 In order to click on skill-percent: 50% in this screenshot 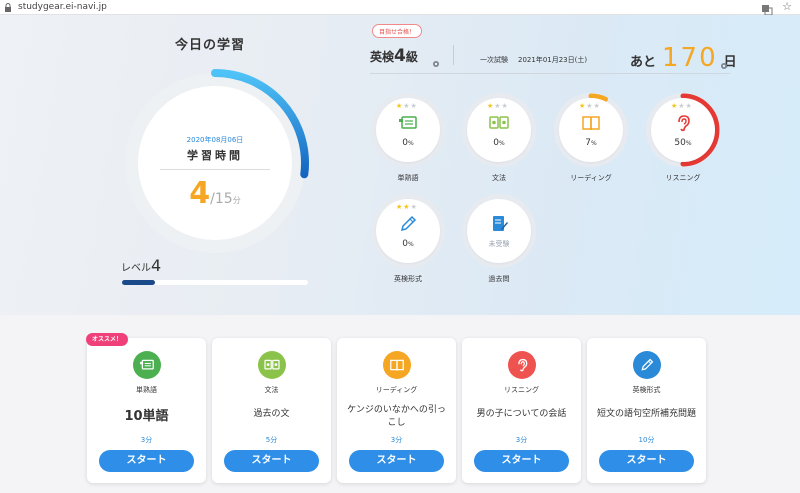, I will do `click(683, 143)`.